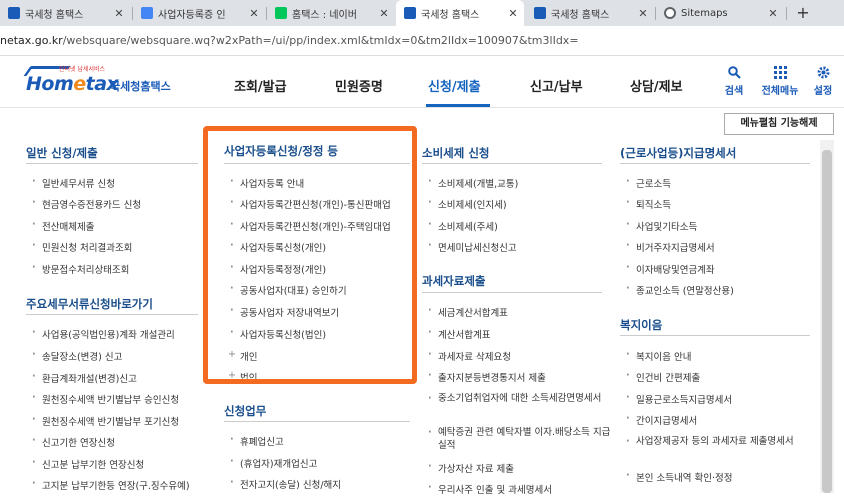  I want to click on menu-apply-submit: 신청/제출, so click(454, 85).